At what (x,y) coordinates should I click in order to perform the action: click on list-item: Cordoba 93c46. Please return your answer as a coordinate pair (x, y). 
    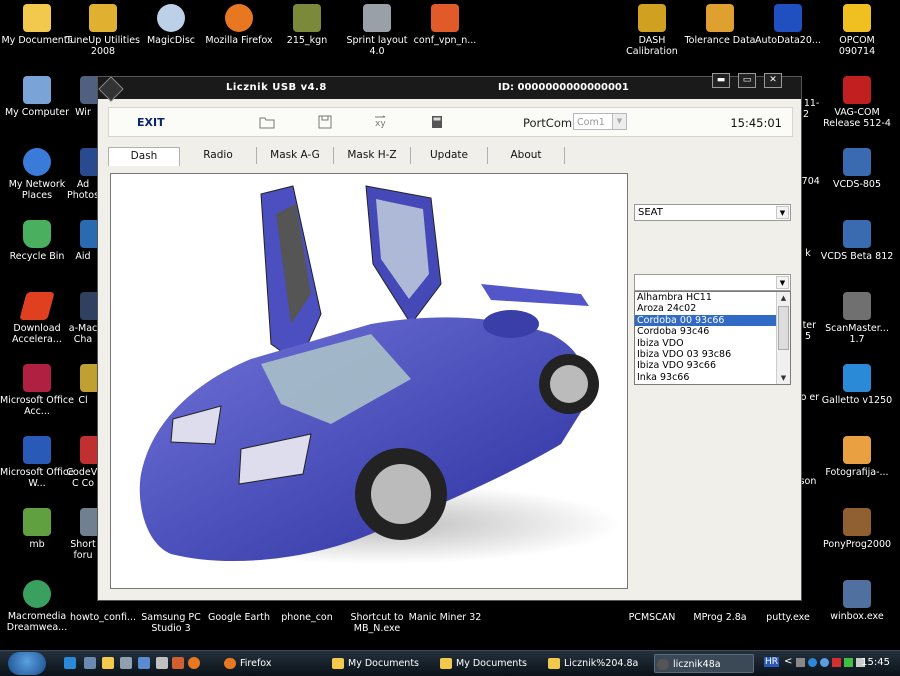
    Looking at the image, I should click on (712, 331).